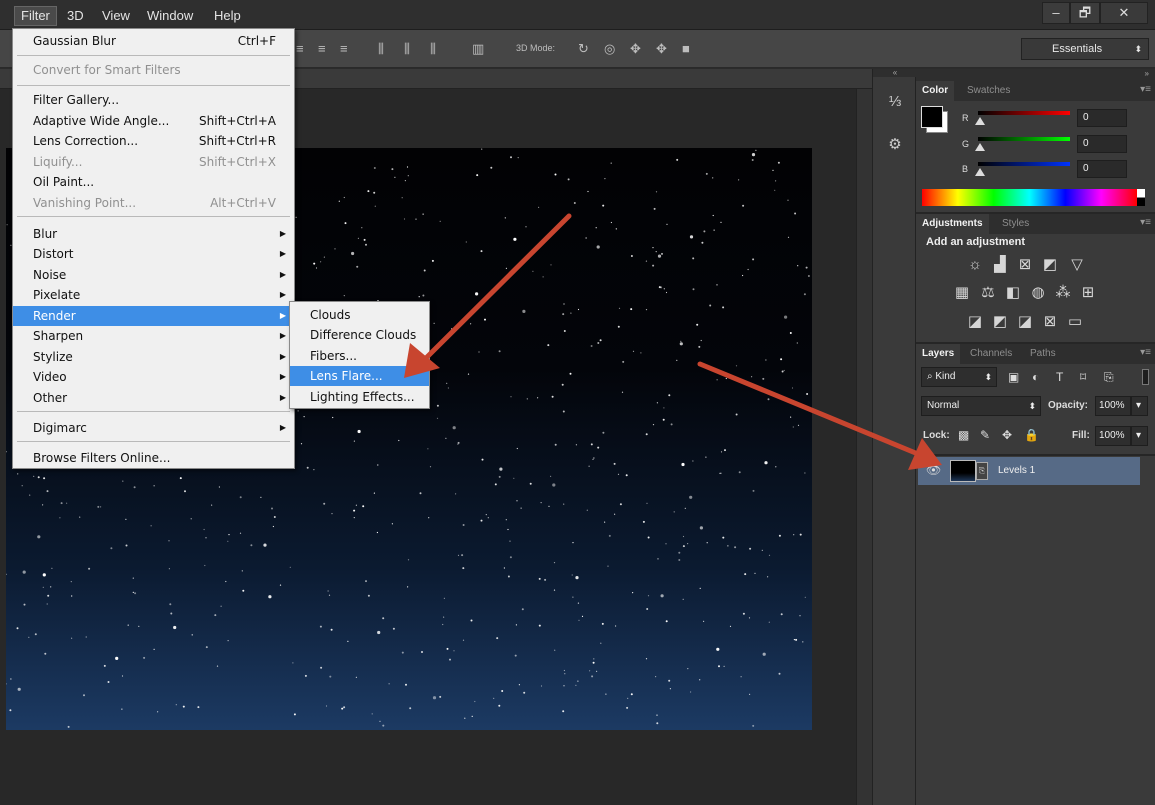 This screenshot has height=805, width=1155. I want to click on filter-smart-object-icon: ⎘, so click(1109, 377).